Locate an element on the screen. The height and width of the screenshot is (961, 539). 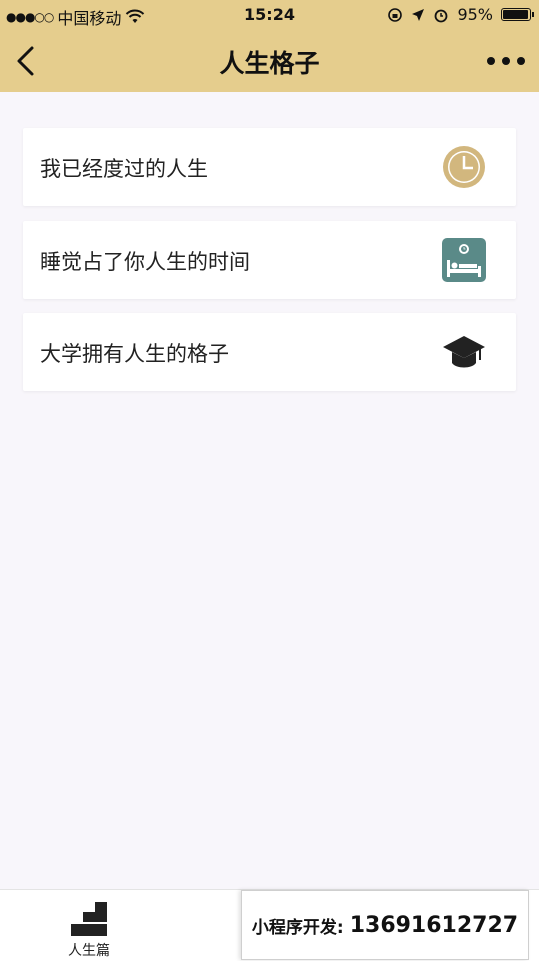
promo-banner: 小程序开发: 13691612727 is located at coordinates (385, 925).